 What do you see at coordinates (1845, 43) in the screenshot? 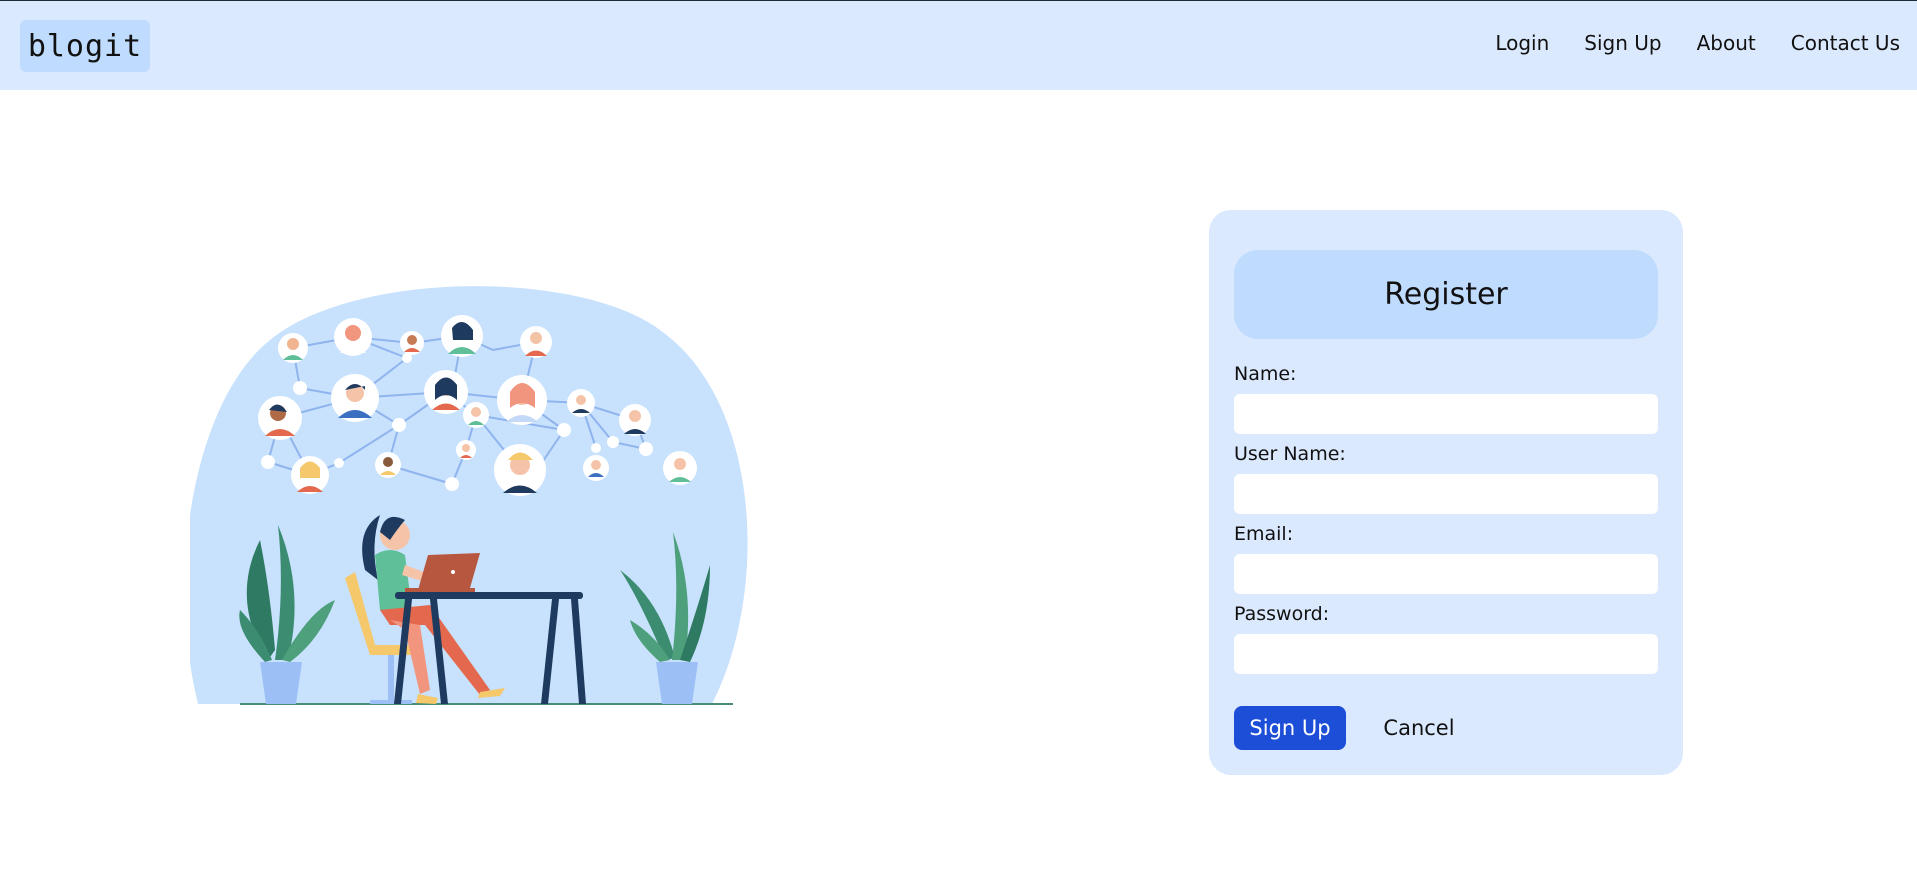
I see `nav-contact-link: Contact Us` at bounding box center [1845, 43].